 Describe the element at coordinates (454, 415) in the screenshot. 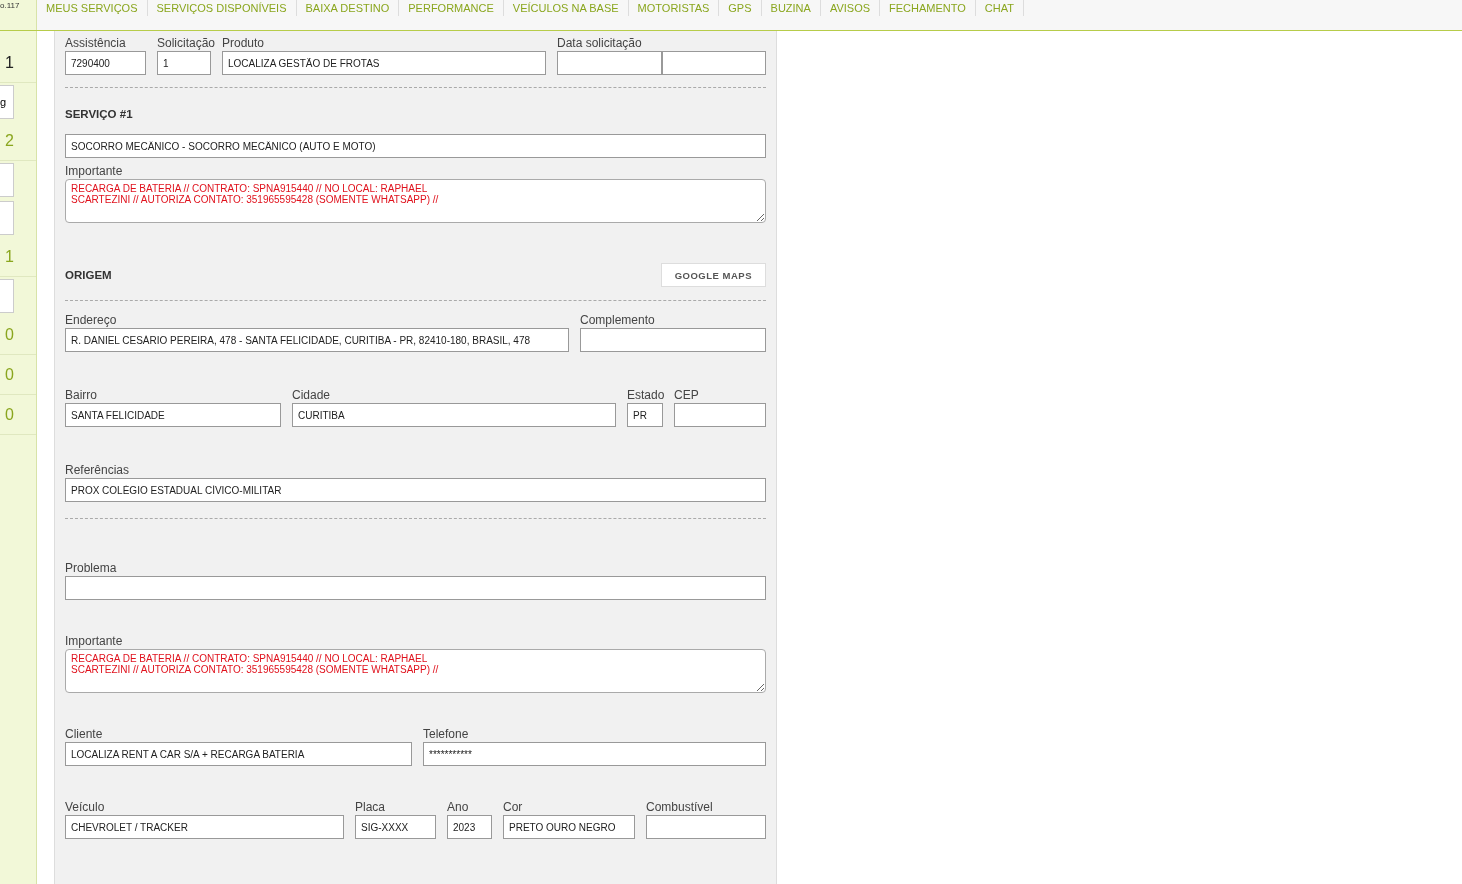

I see `input-field: CURITIBA` at that location.